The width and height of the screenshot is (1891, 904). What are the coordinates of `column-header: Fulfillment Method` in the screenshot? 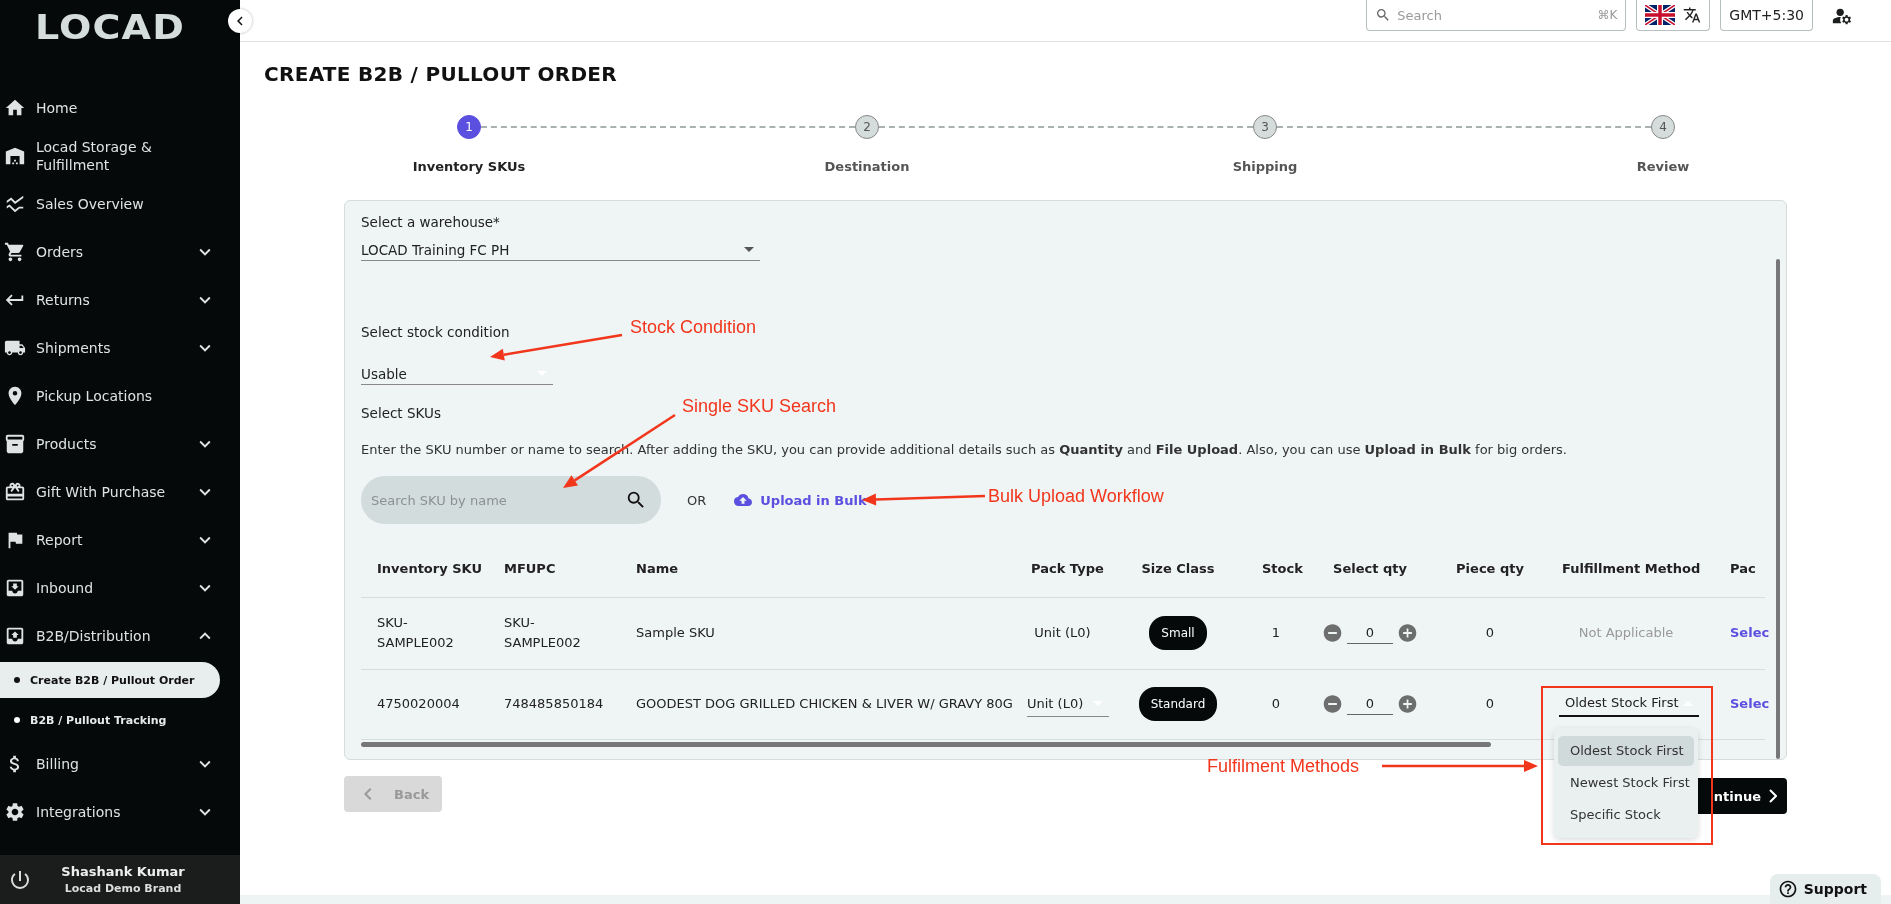 It's located at (1626, 569).